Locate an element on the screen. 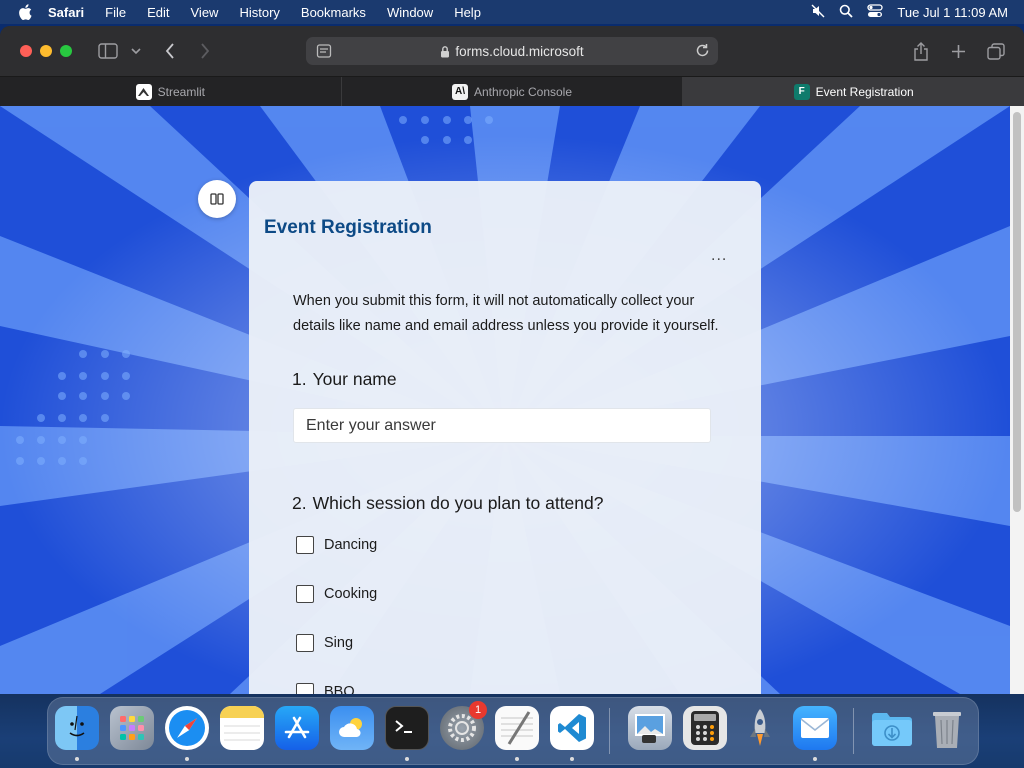  preview-icon is located at coordinates (650, 728).